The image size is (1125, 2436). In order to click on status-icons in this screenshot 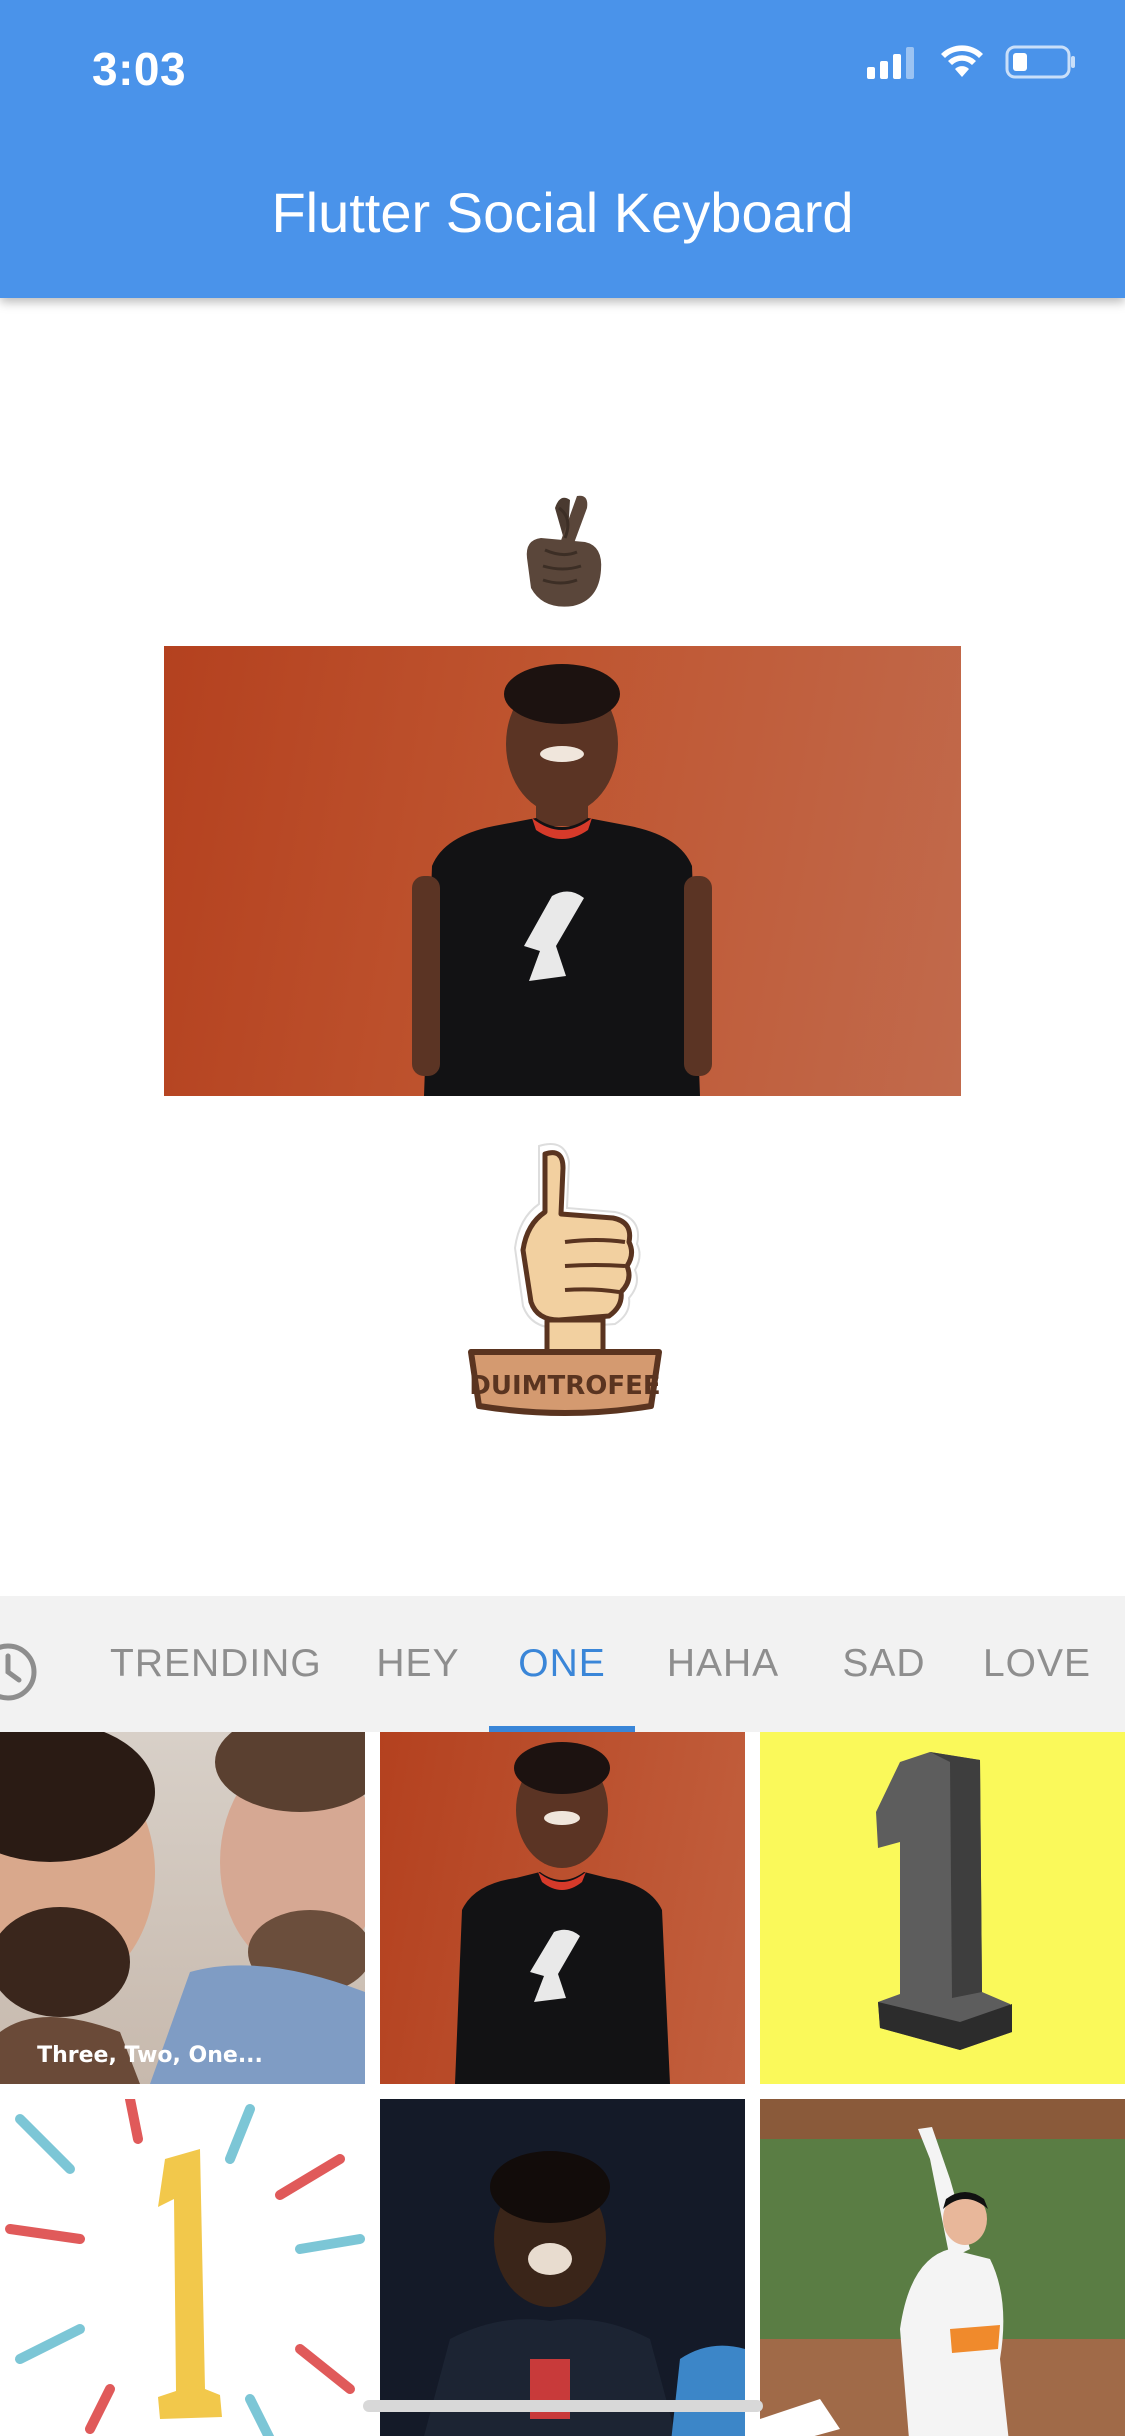, I will do `click(972, 62)`.